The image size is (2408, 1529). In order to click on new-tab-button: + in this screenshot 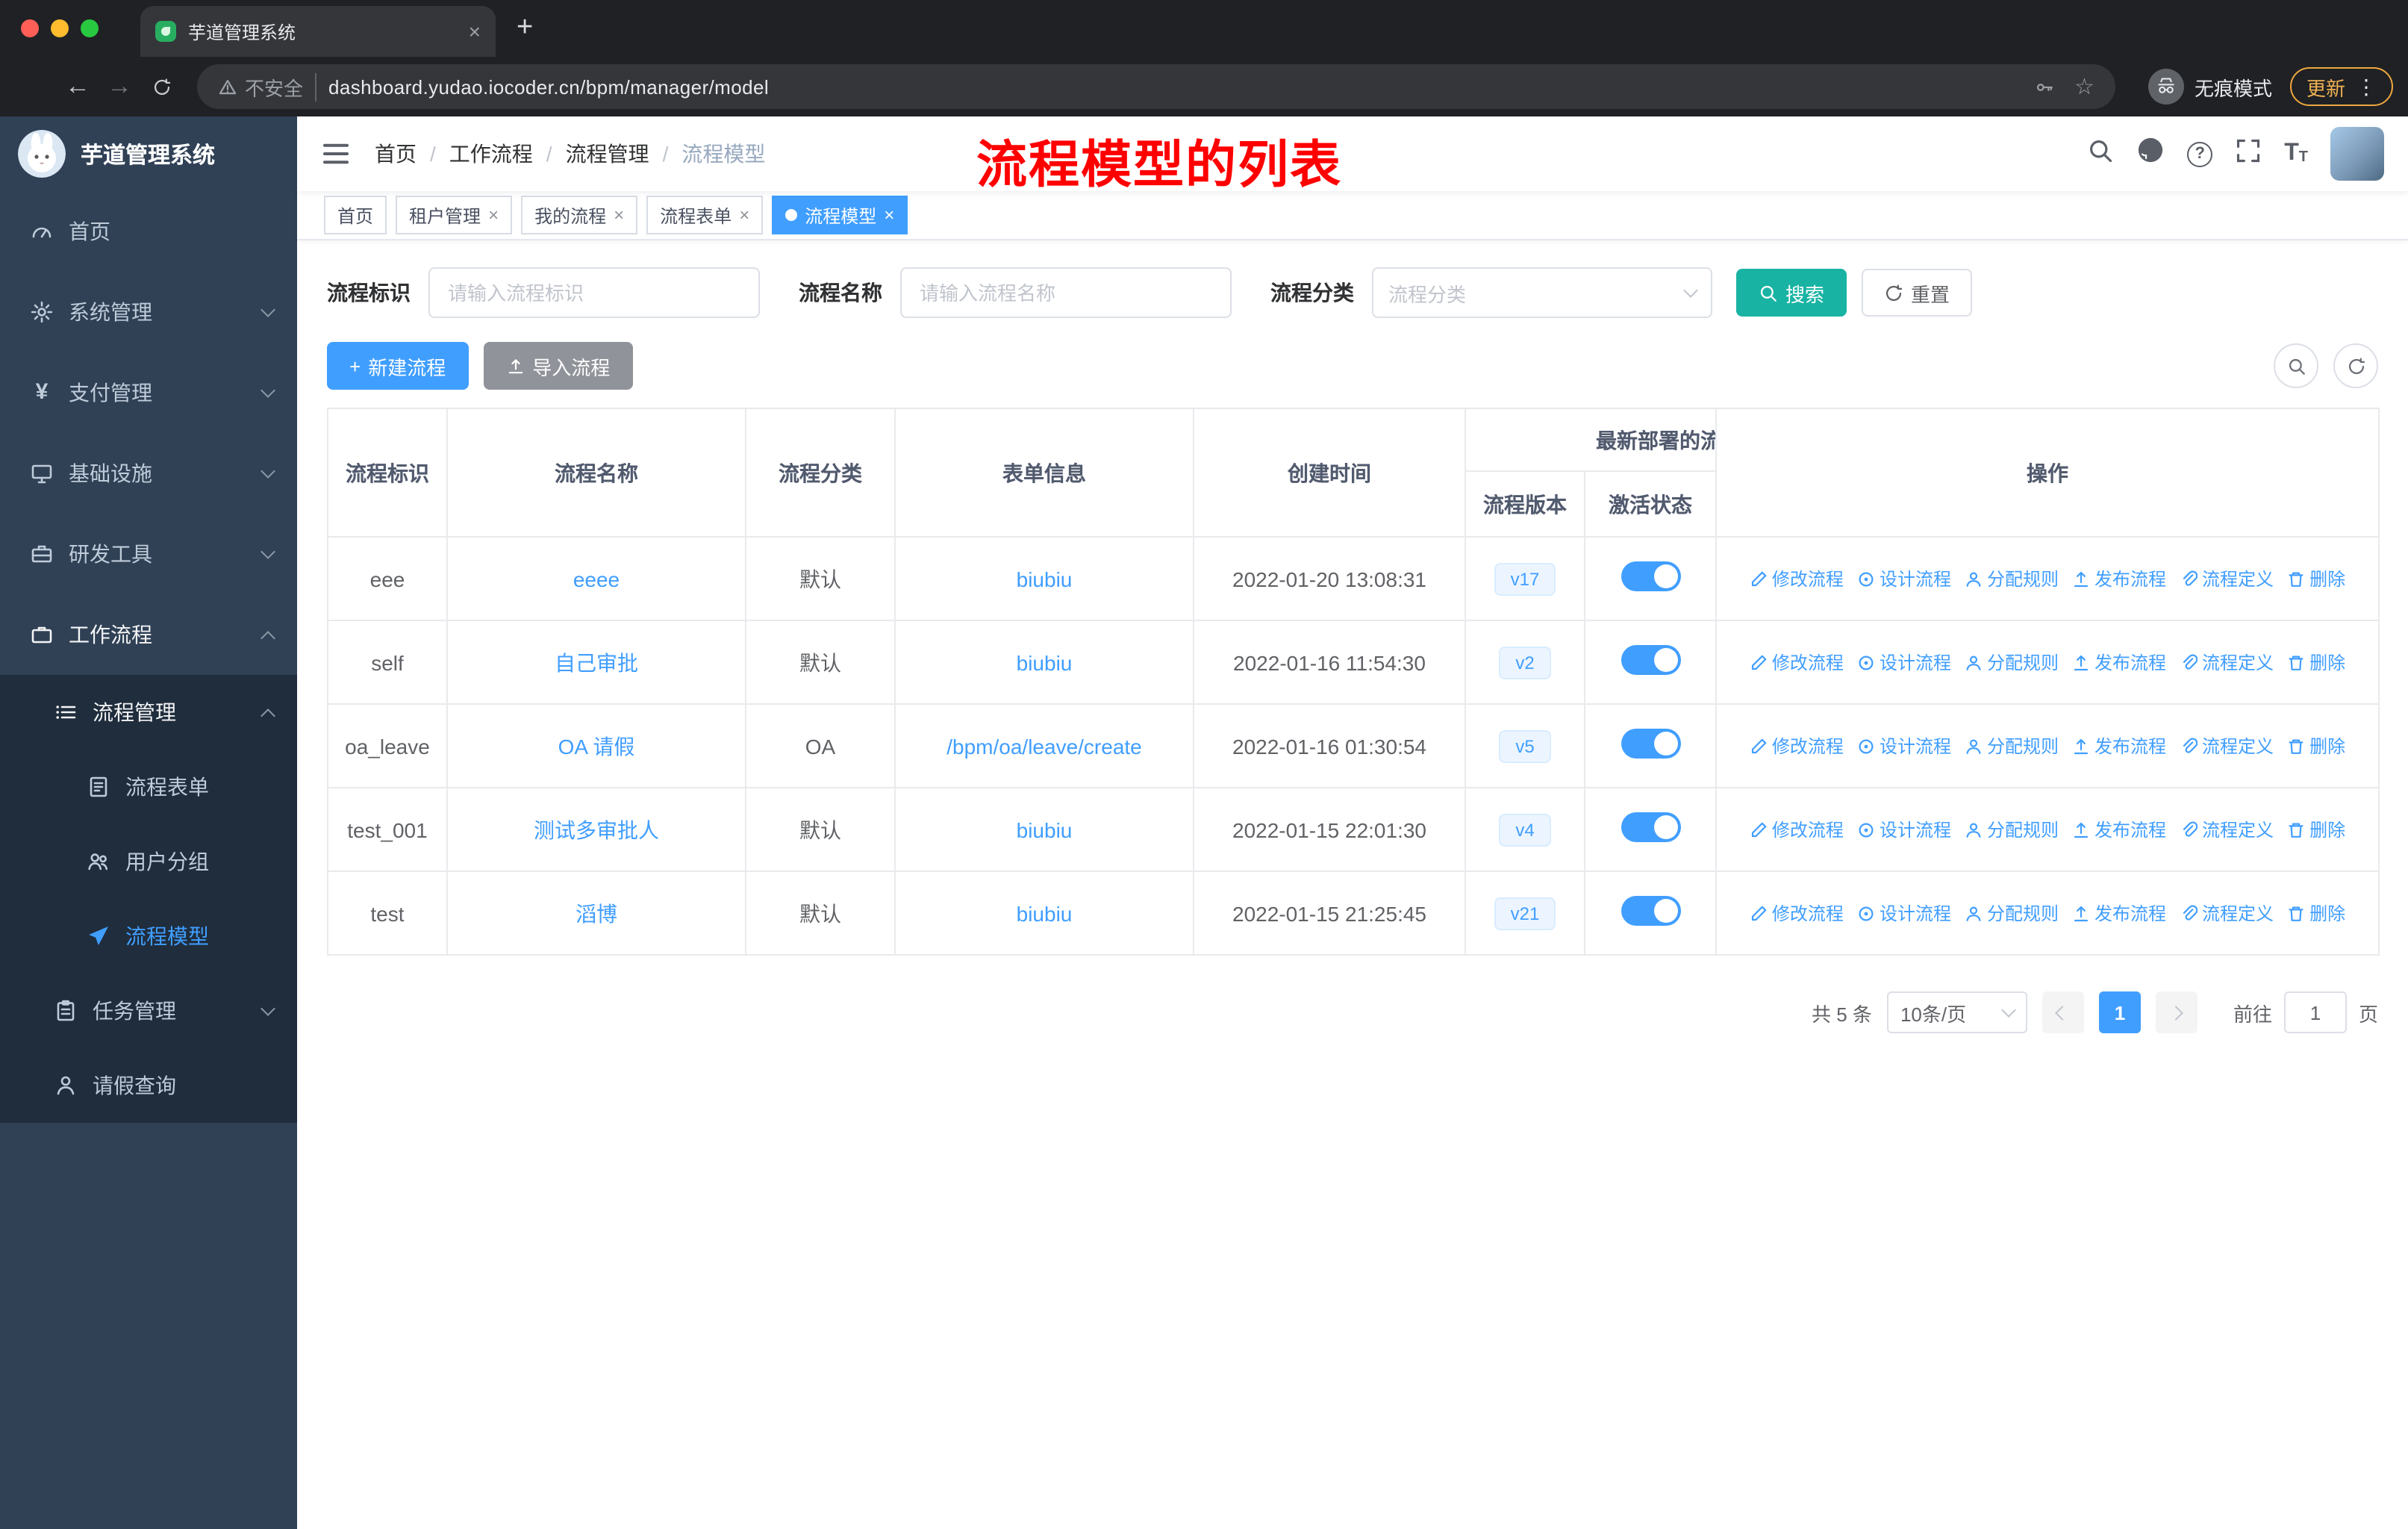, I will do `click(525, 29)`.